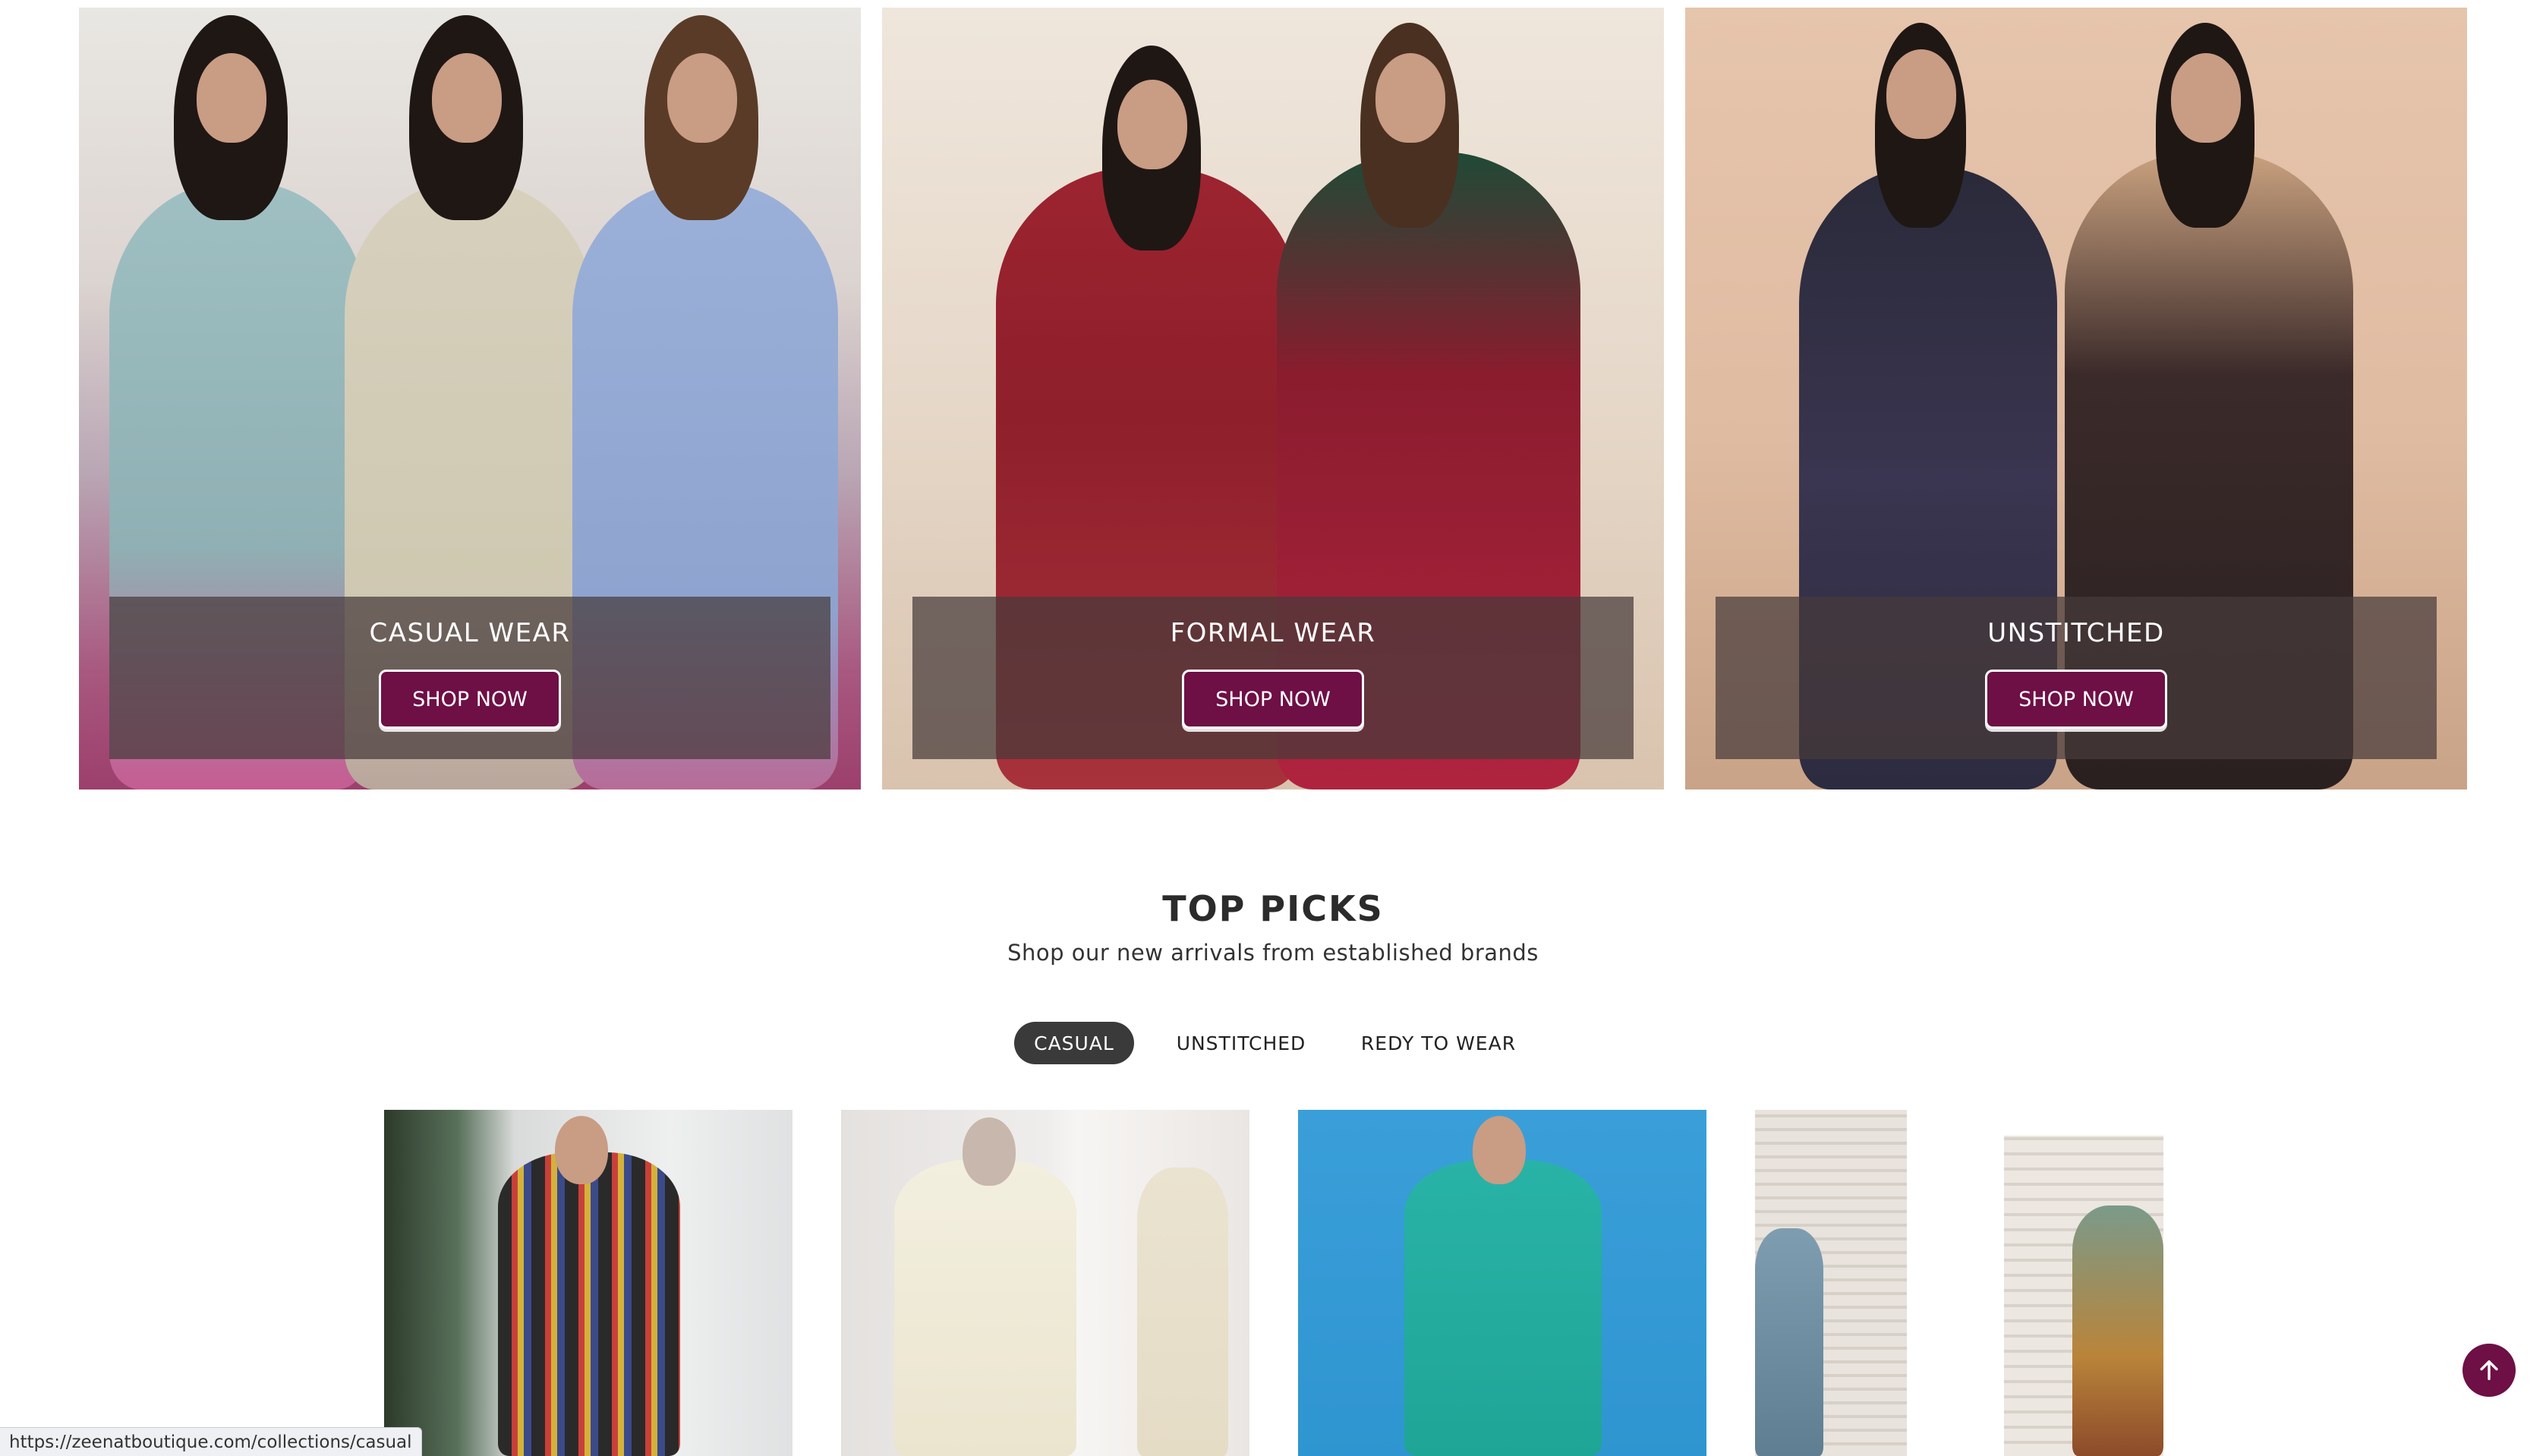  What do you see at coordinates (1273, 908) in the screenshot?
I see `section-title: TOP PICKS` at bounding box center [1273, 908].